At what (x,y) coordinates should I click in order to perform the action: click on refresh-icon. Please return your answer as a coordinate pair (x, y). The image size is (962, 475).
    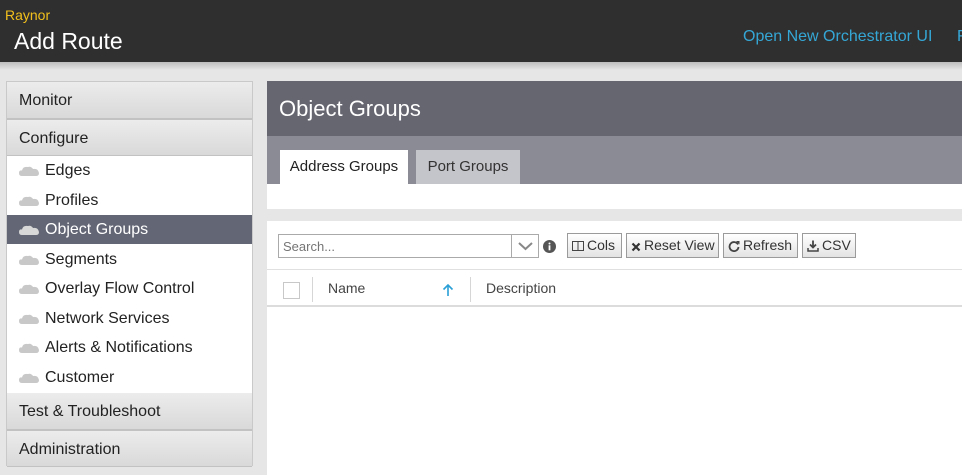
    Looking at the image, I should click on (734, 246).